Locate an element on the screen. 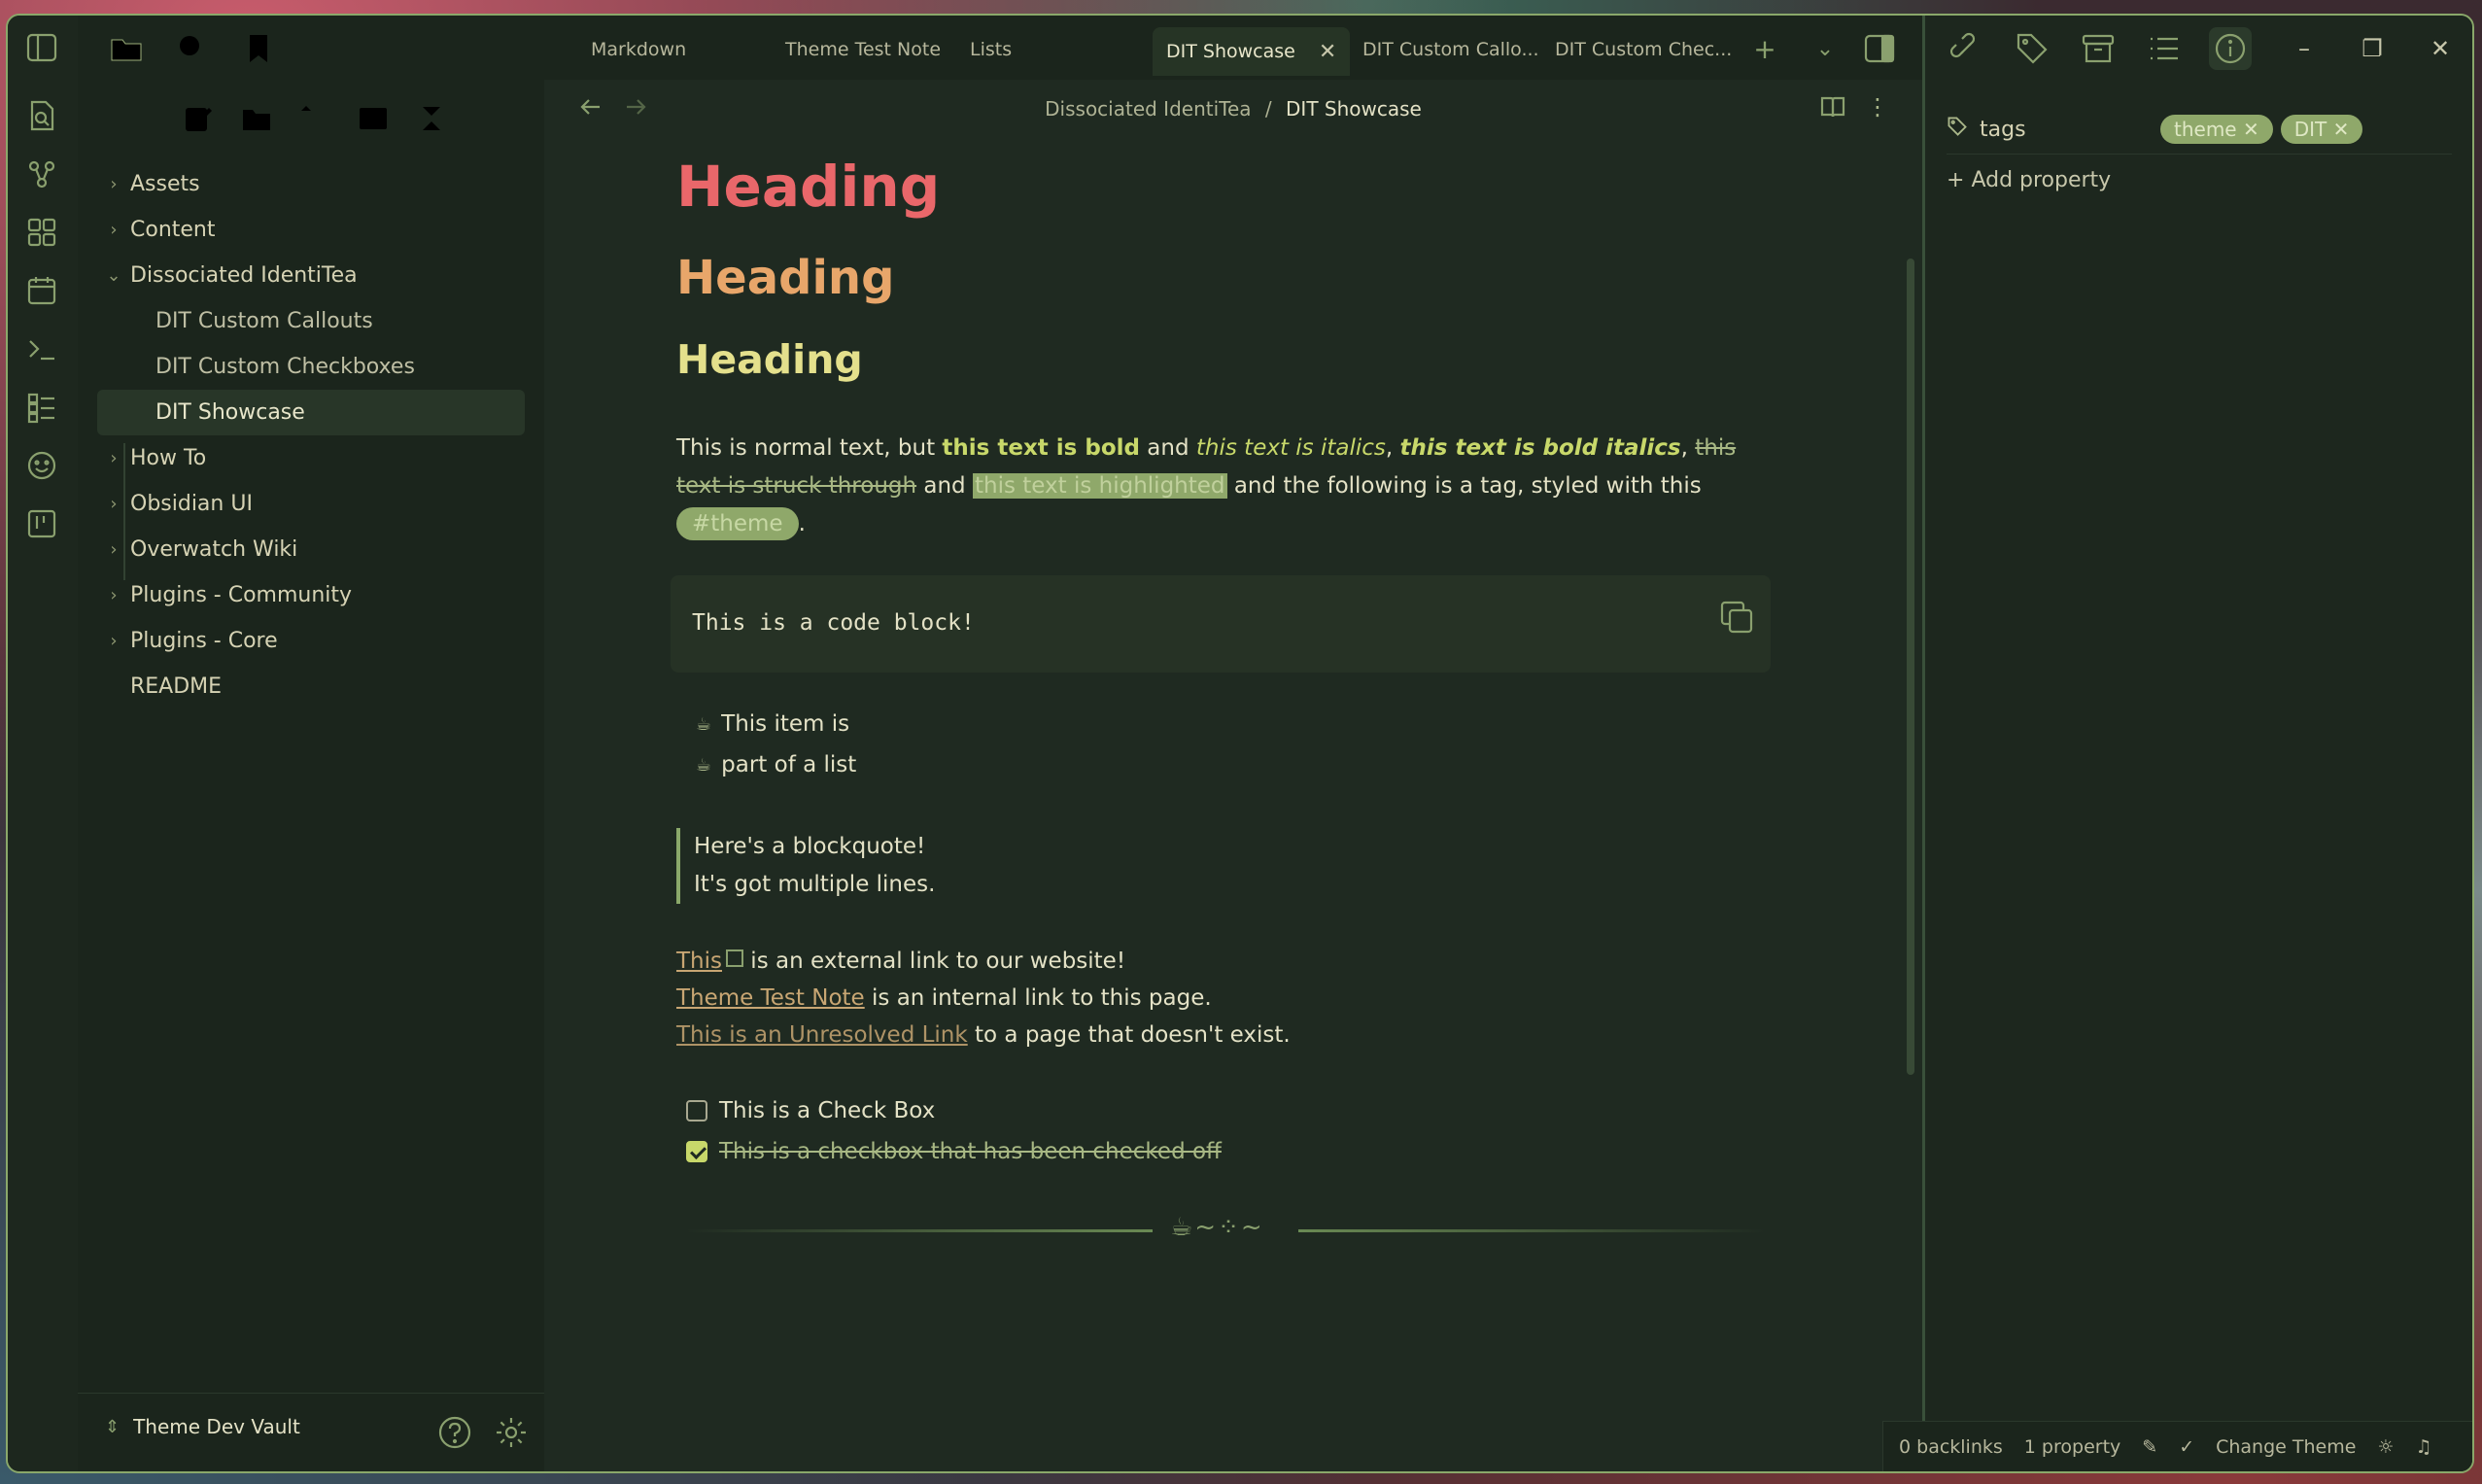 This screenshot has width=2482, height=1484. external-link: This is located at coordinates (699, 961).